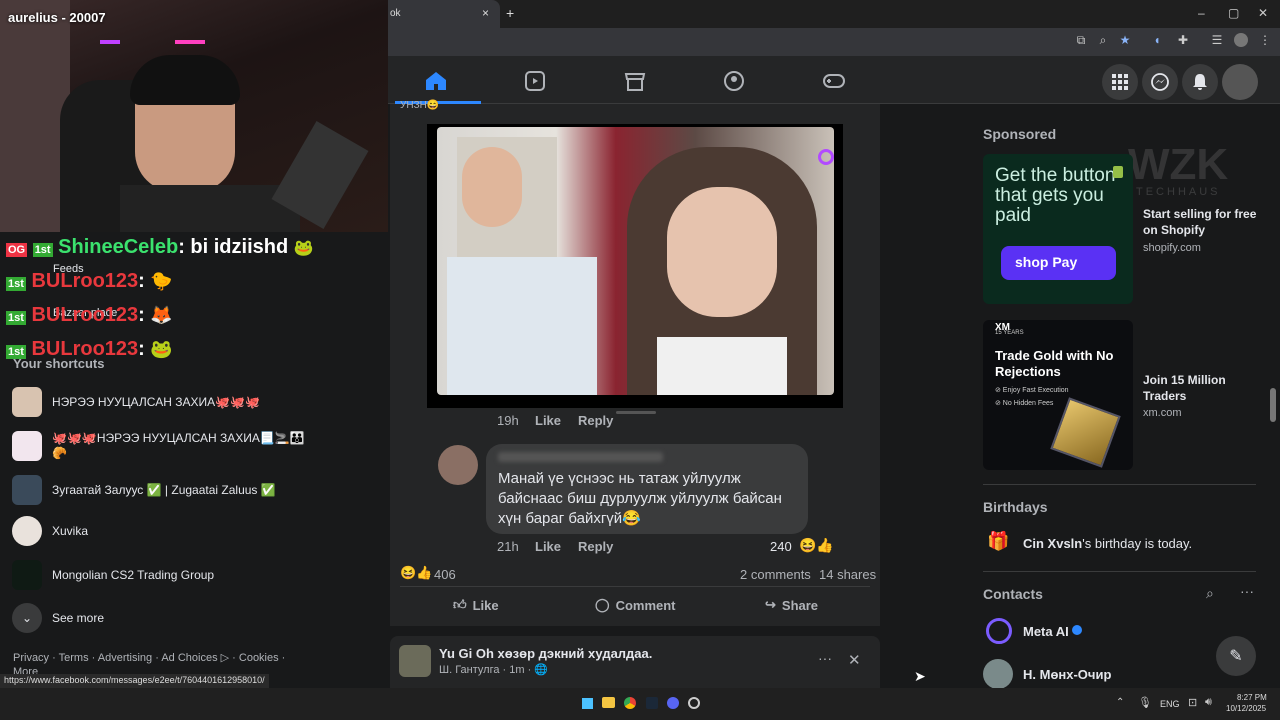  Describe the element at coordinates (1162, 413) in the screenshot. I see `ad-domain: xm.com` at that location.